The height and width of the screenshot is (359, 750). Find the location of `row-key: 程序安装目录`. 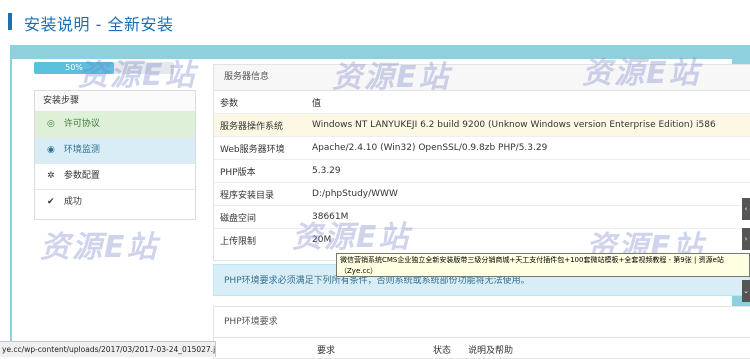

row-key: 程序安装目录 is located at coordinates (263, 194).